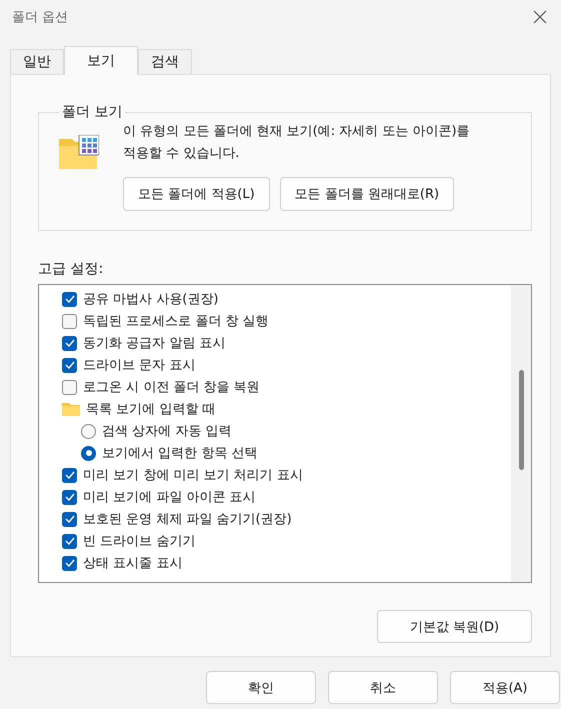 The image size is (561, 709). I want to click on option-label: 로그온 시 이전 폴더 창을 복원, so click(171, 387).